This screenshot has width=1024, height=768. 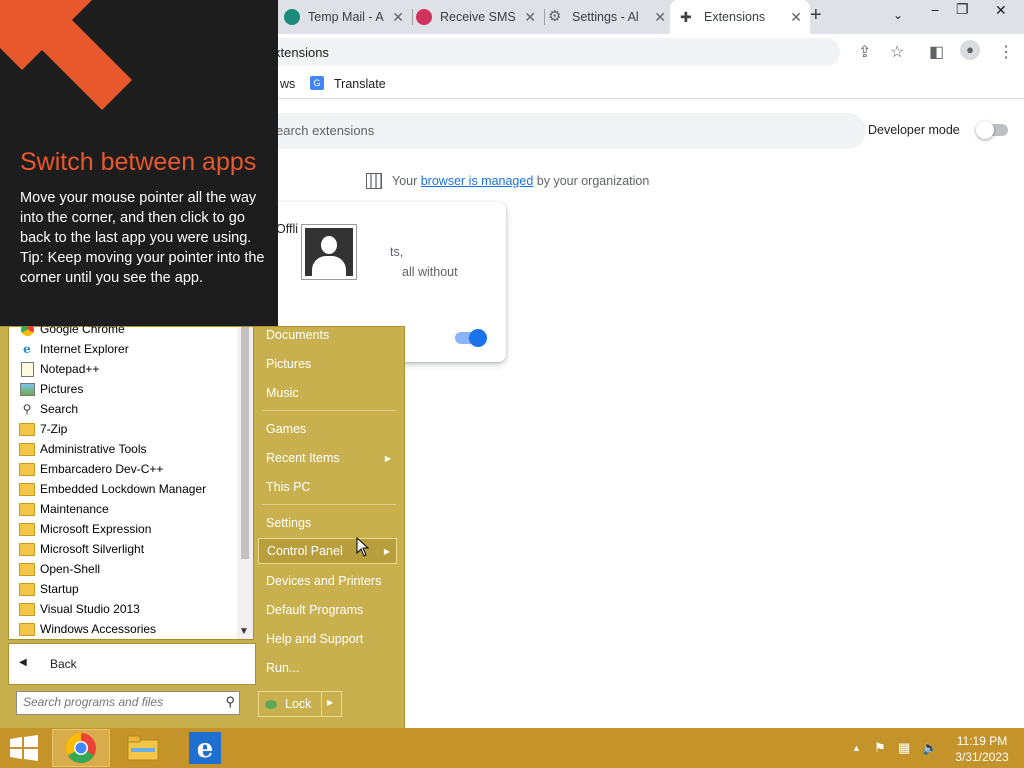 I want to click on file-explorer-icon, so click(x=143, y=748).